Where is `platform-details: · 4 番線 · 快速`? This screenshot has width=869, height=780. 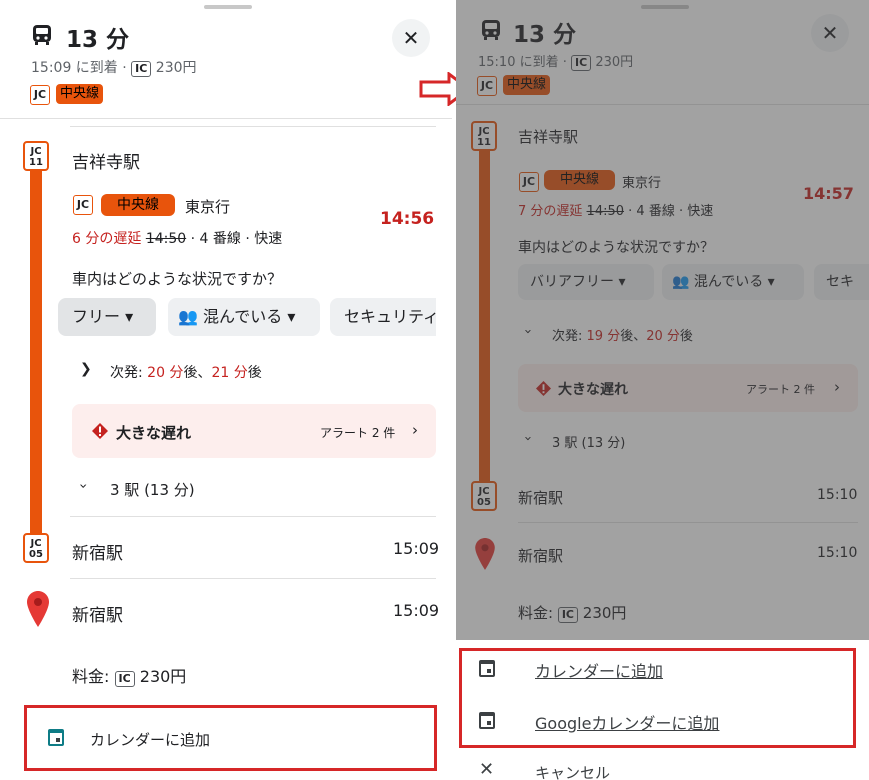 platform-details: · 4 番線 · 快速 is located at coordinates (236, 239).